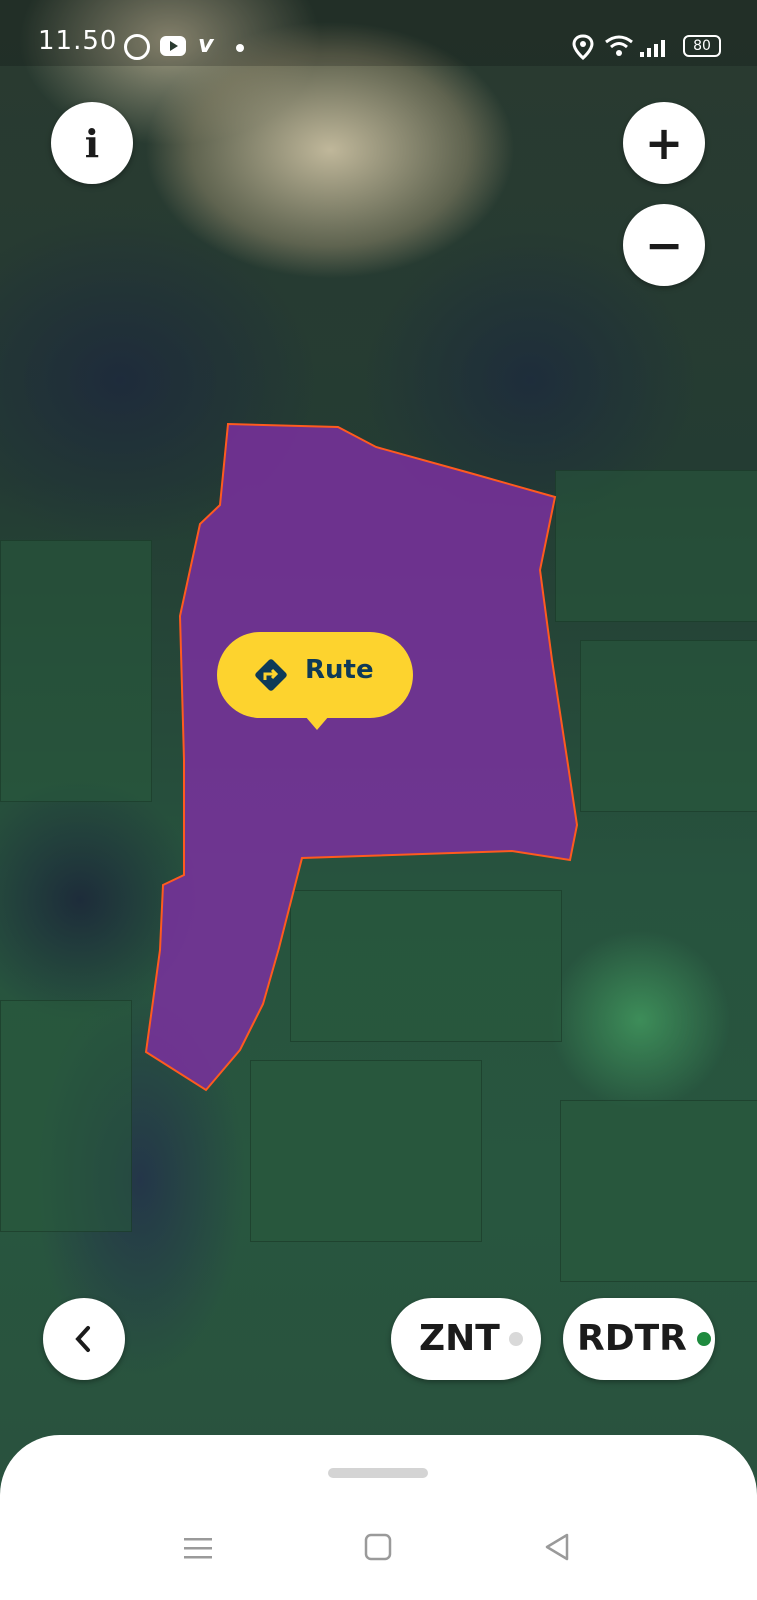 The height and width of the screenshot is (1600, 757). Describe the element at coordinates (583, 47) in the screenshot. I see `location-icon` at that location.